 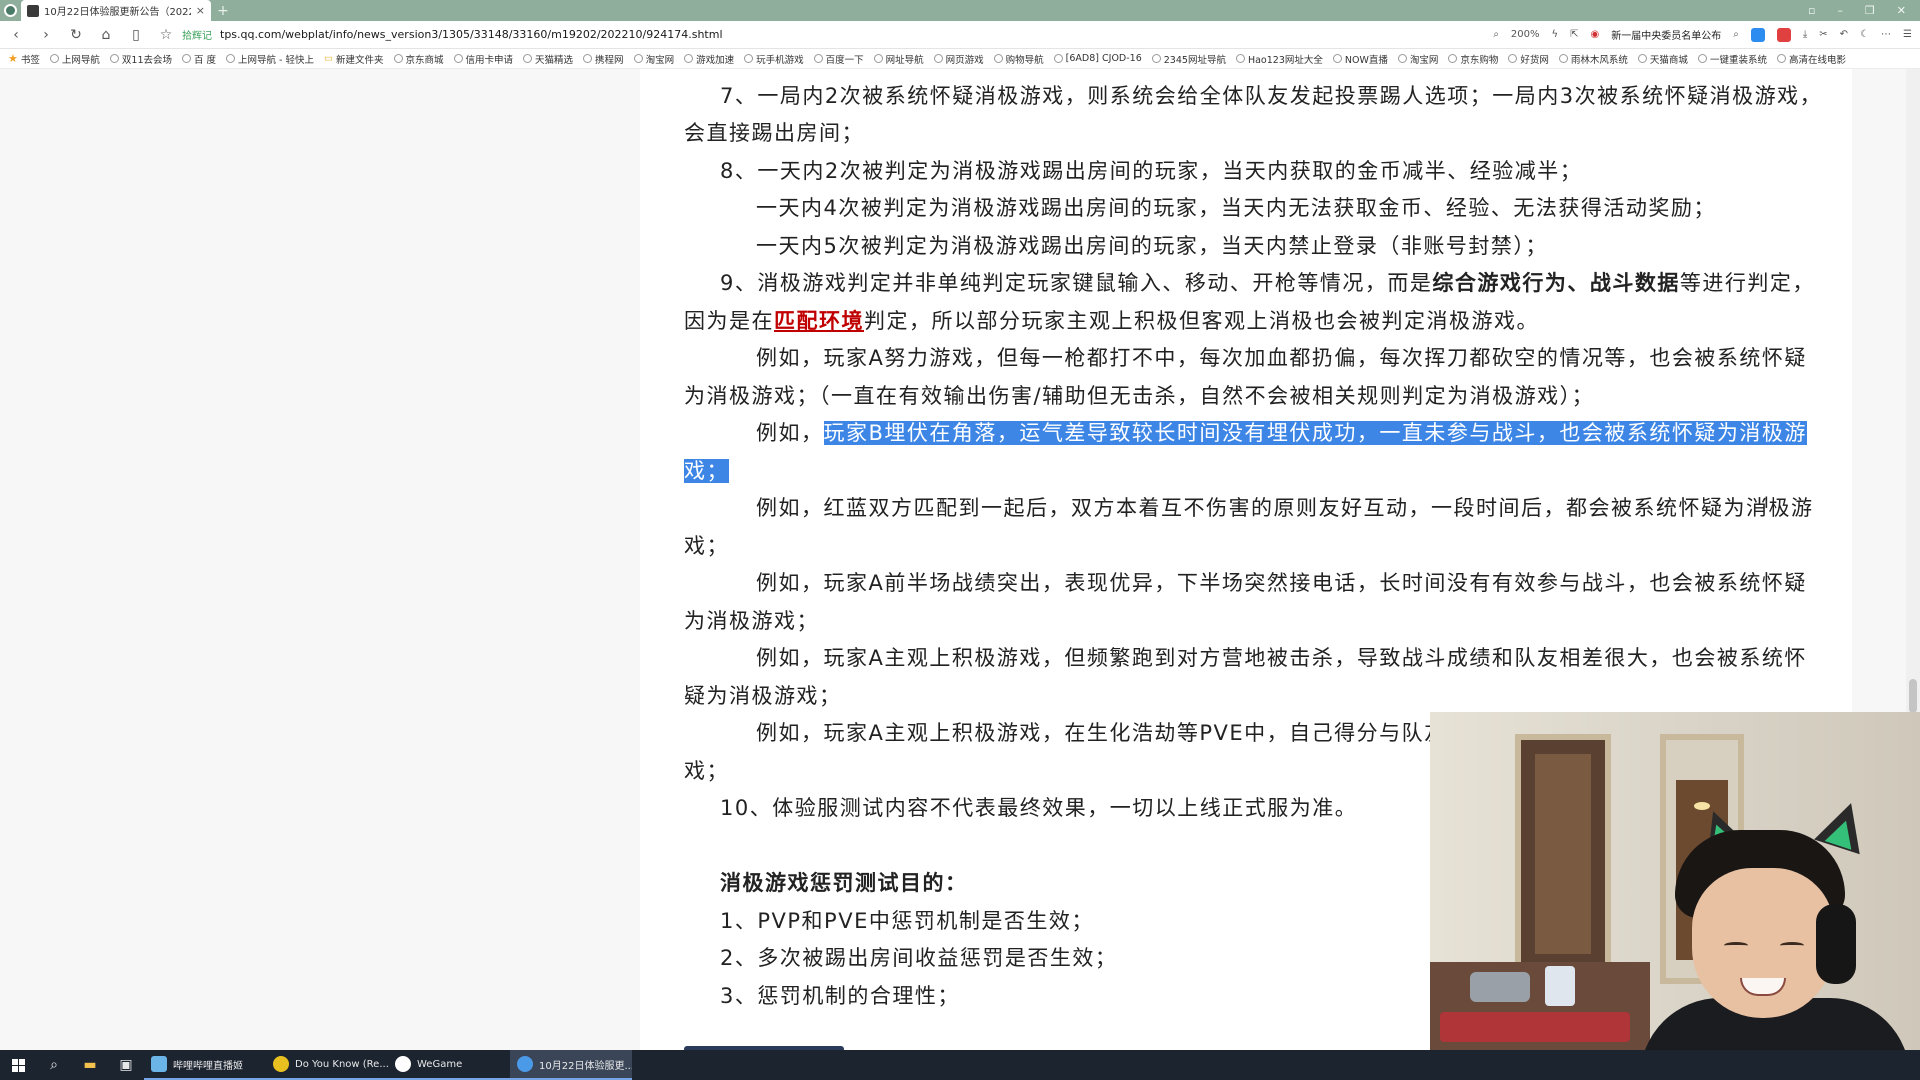 What do you see at coordinates (709, 59) in the screenshot?
I see `bookmark-item: 游戏加速` at bounding box center [709, 59].